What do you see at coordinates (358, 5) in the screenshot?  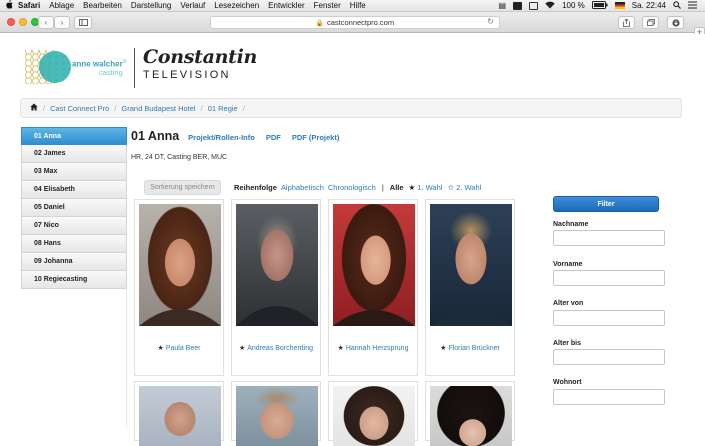 I see `menu-hilfe: Hilfe` at bounding box center [358, 5].